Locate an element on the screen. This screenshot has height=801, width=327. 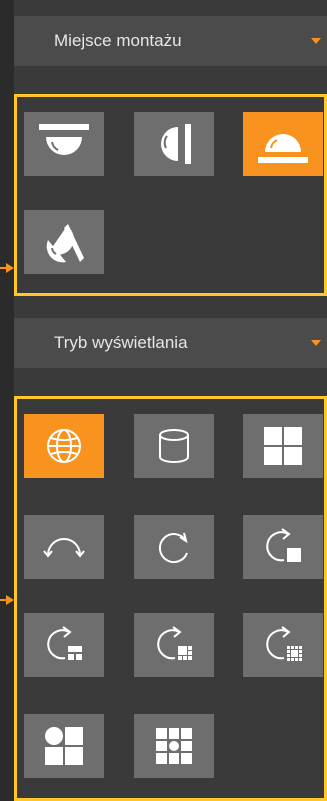
fisheye-plus-3-button is located at coordinates (64, 746).